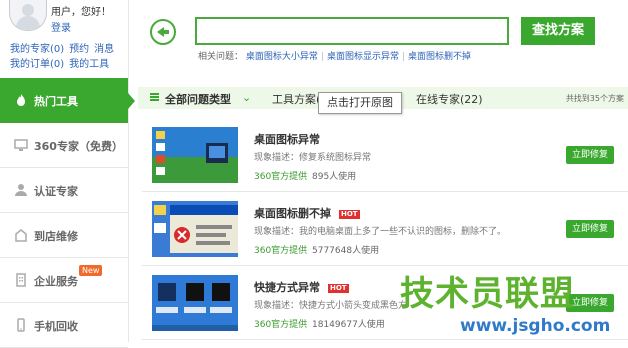 This screenshot has width=628, height=348. I want to click on related-label: 相关问题：, so click(221, 57).